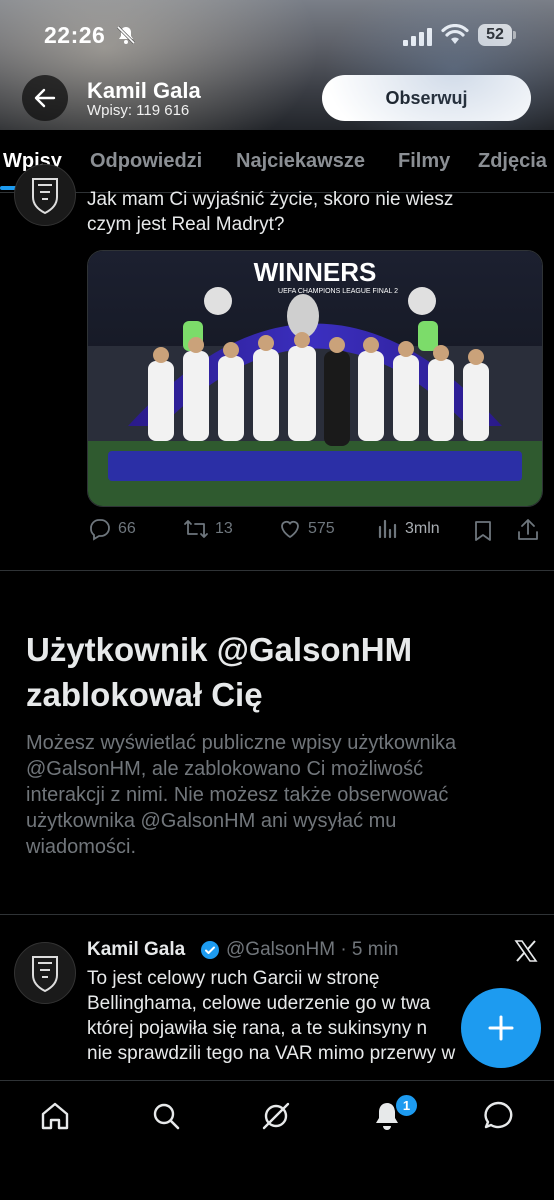  What do you see at coordinates (126, 35) in the screenshot?
I see `bell-muted-icon` at bounding box center [126, 35].